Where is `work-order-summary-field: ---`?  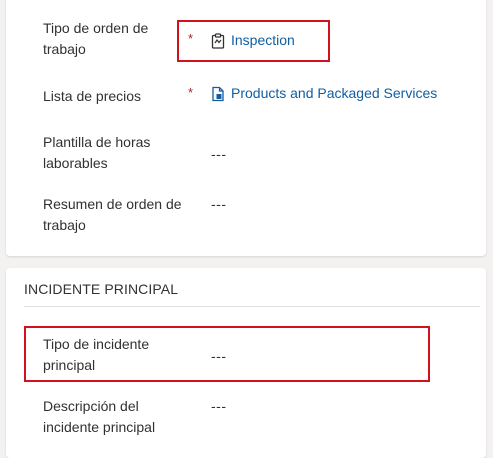
work-order-summary-field: --- is located at coordinates (219, 204).